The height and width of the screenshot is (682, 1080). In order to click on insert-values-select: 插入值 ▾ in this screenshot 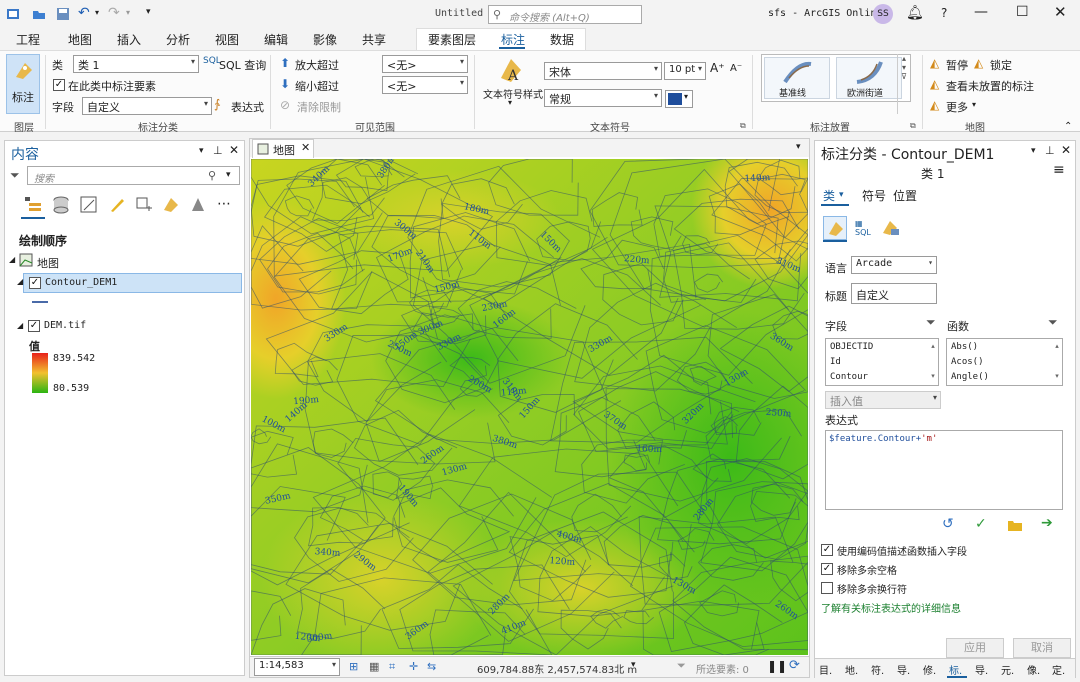, I will do `click(883, 400)`.